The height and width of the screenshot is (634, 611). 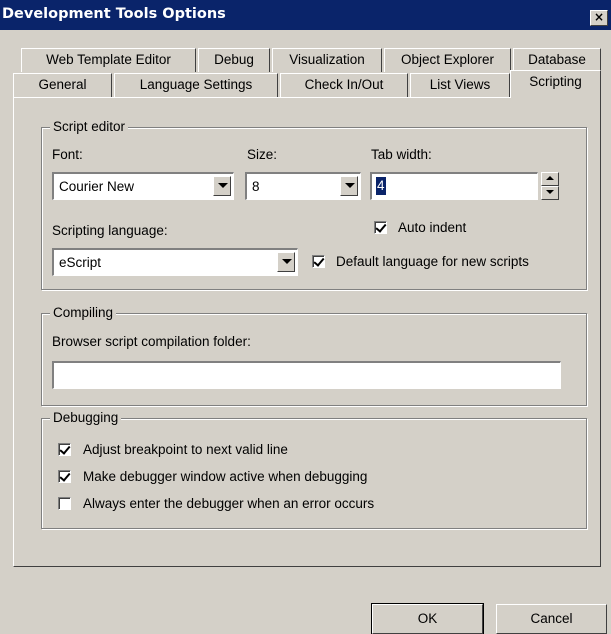 What do you see at coordinates (305, 15) in the screenshot?
I see `title-bar: Development Tools Options ×` at bounding box center [305, 15].